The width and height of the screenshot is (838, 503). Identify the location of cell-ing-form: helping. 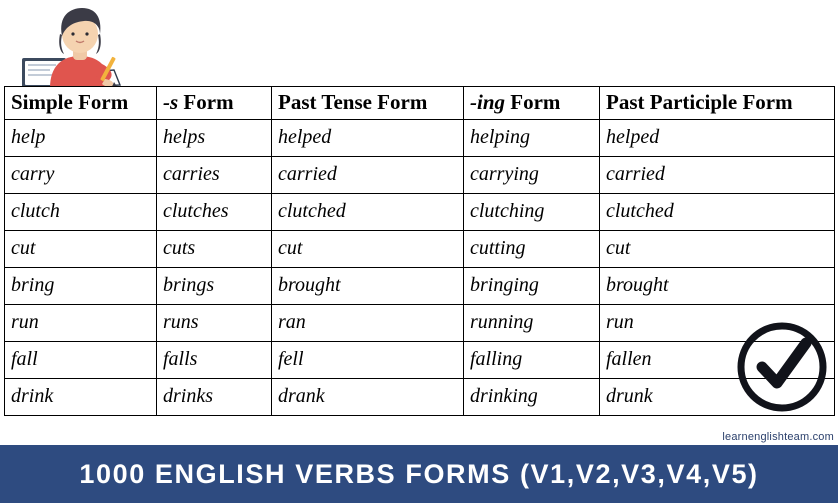
(531, 138).